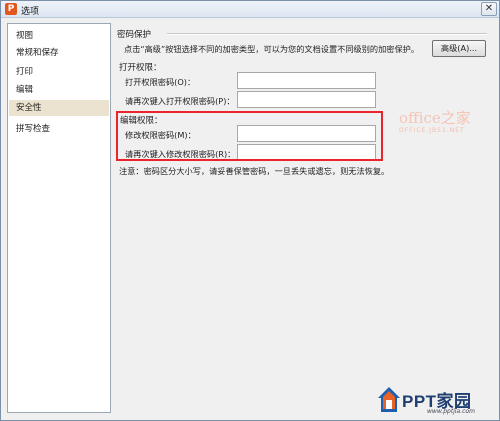  I want to click on office-watermark: office之家, so click(435, 118).